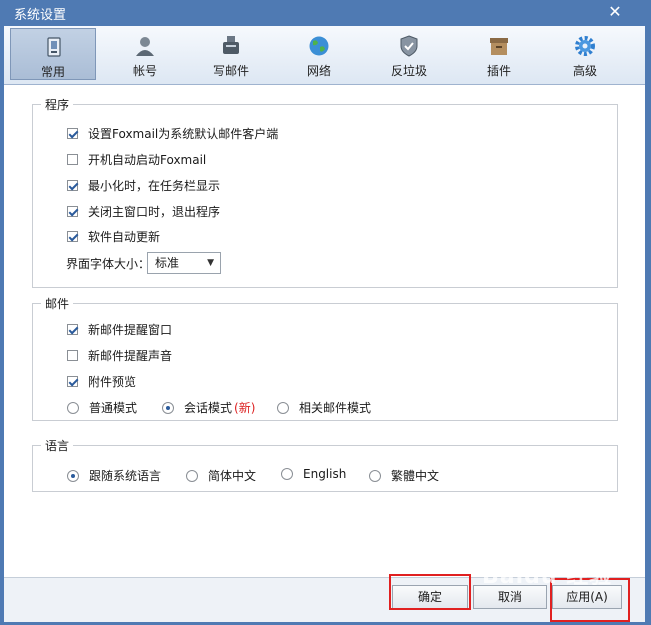 The image size is (651, 625). Describe the element at coordinates (409, 46) in the screenshot. I see `antispam-shield-icon` at that location.